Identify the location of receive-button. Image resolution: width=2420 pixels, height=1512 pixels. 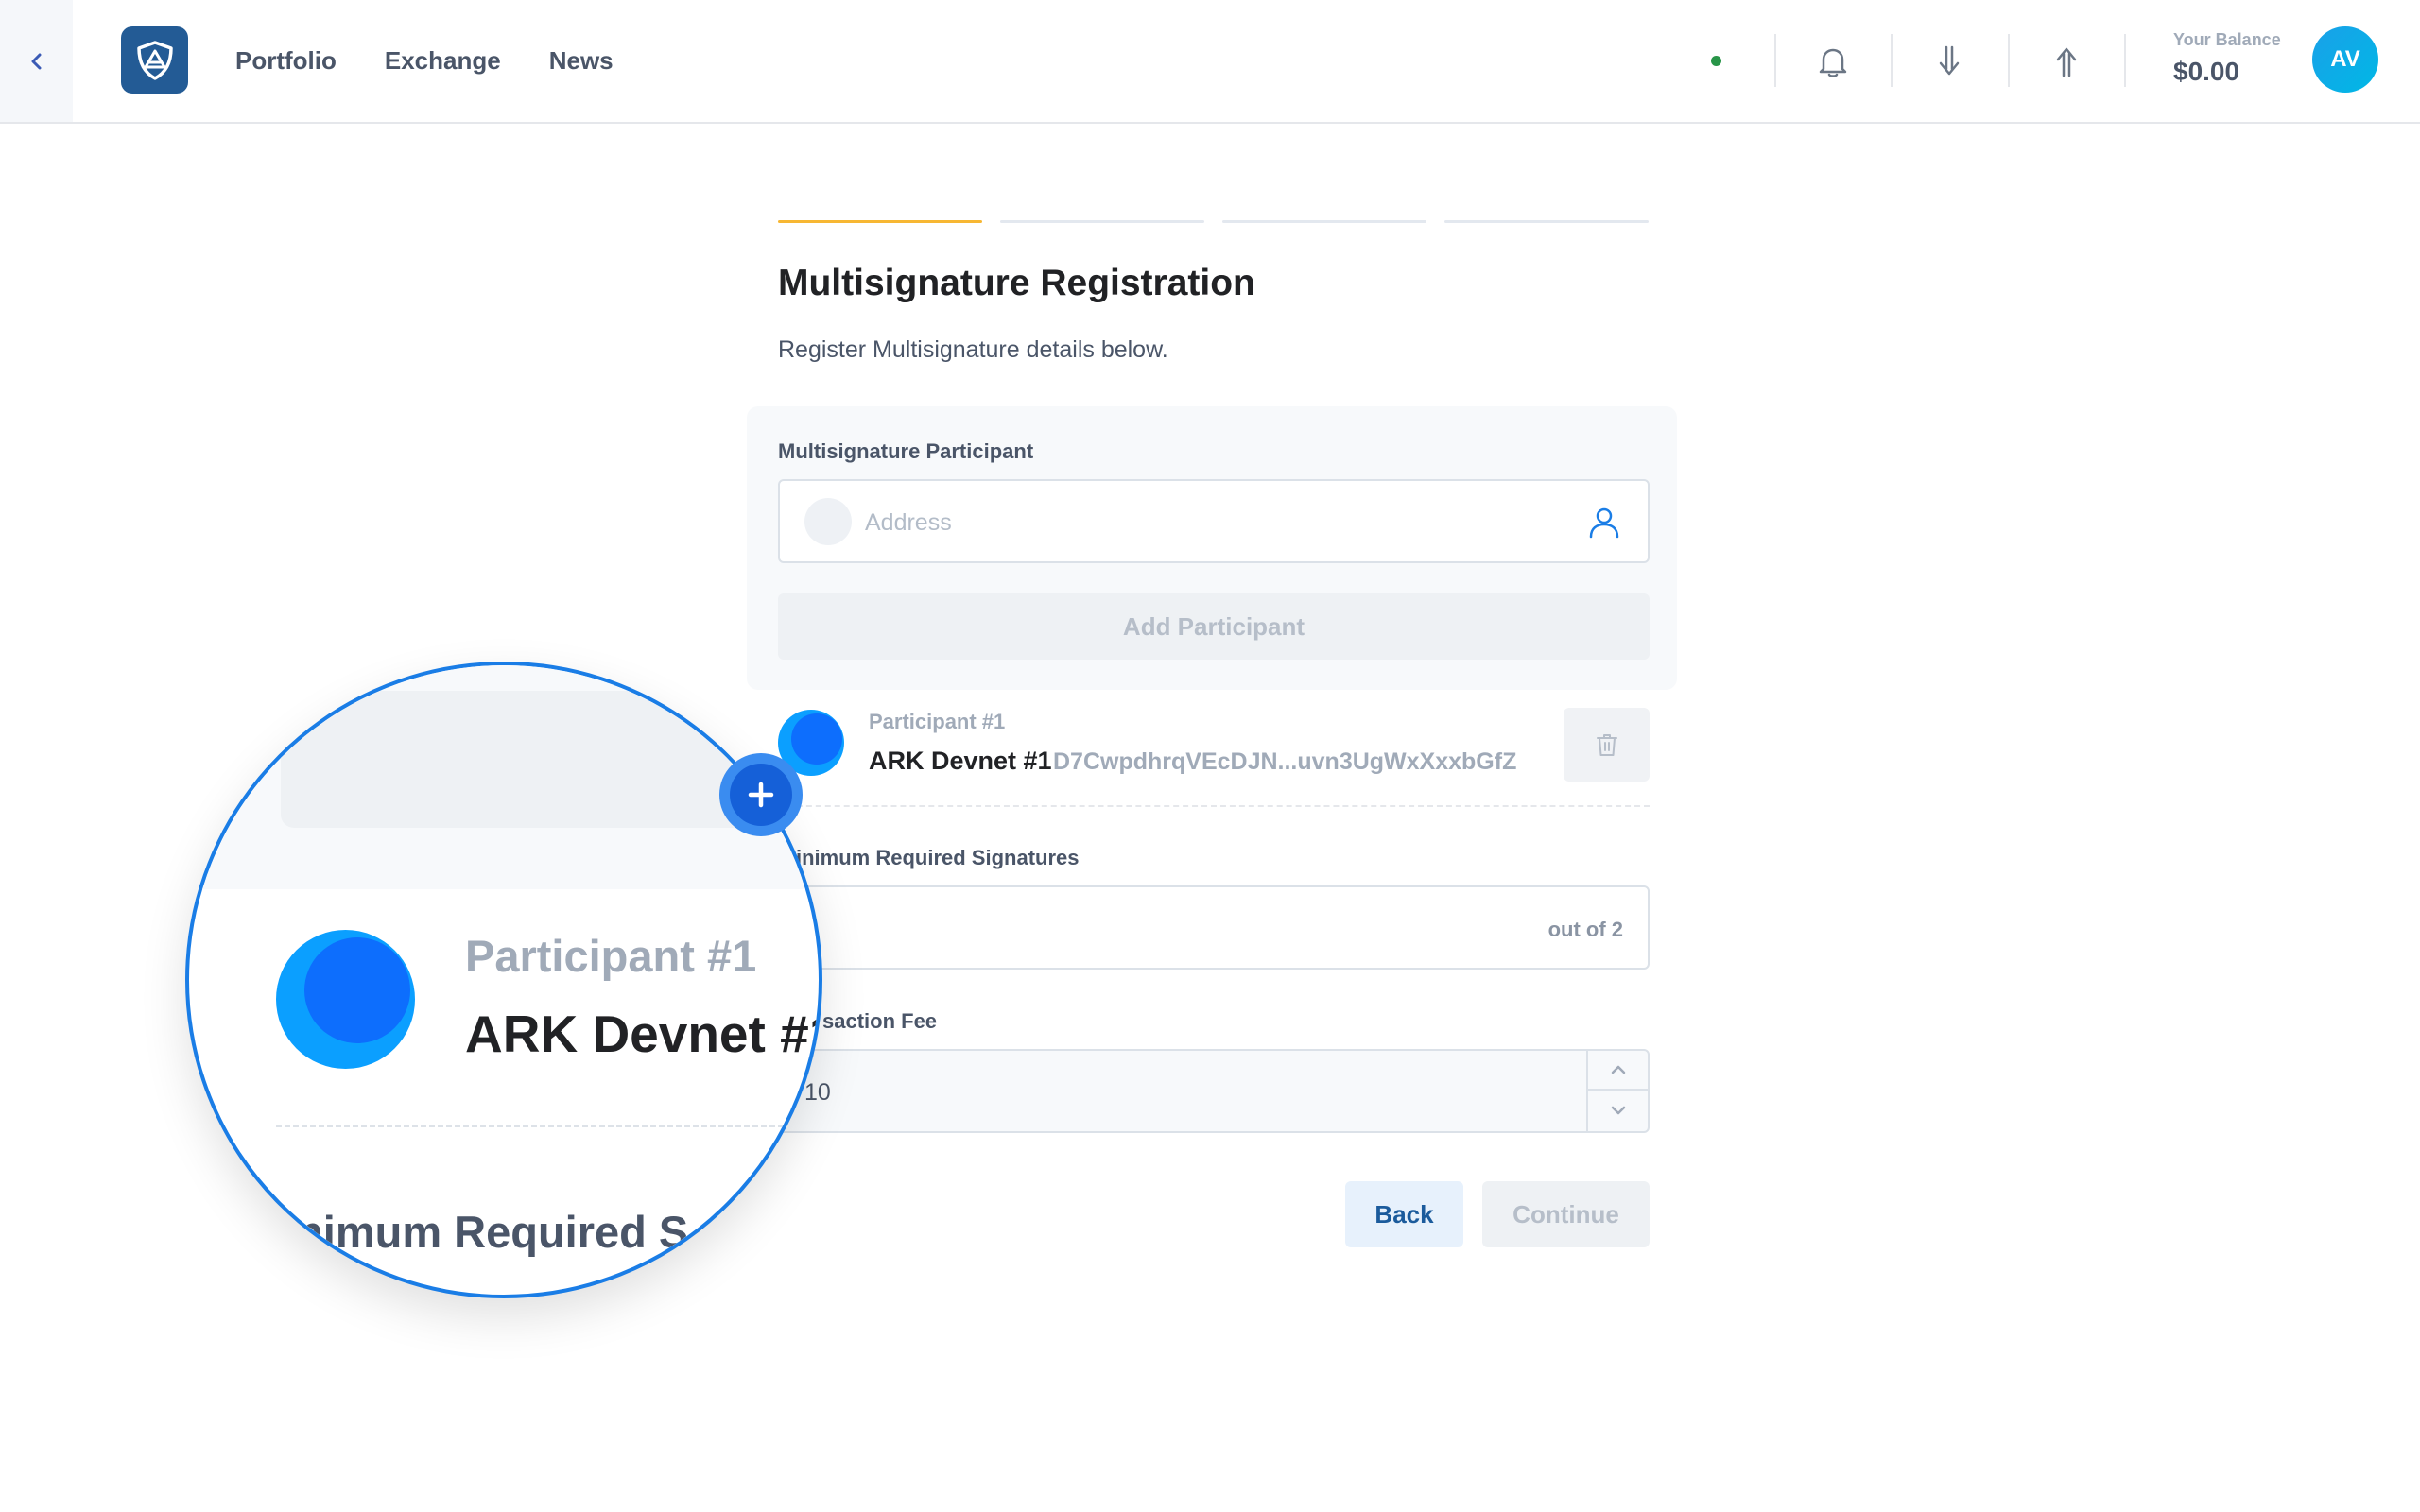
(1949, 61).